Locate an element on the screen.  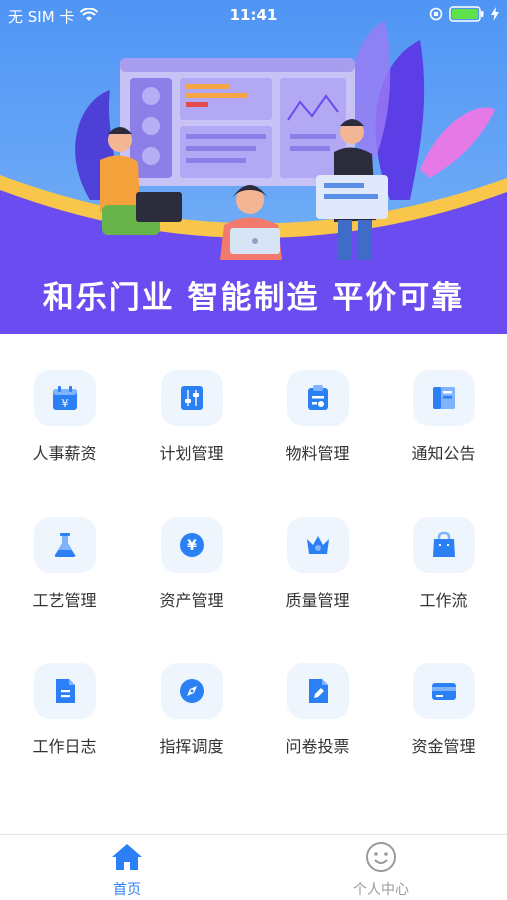
banner-slogan: 和乐门业 智能制造 平价可靠 is located at coordinates (253, 298).